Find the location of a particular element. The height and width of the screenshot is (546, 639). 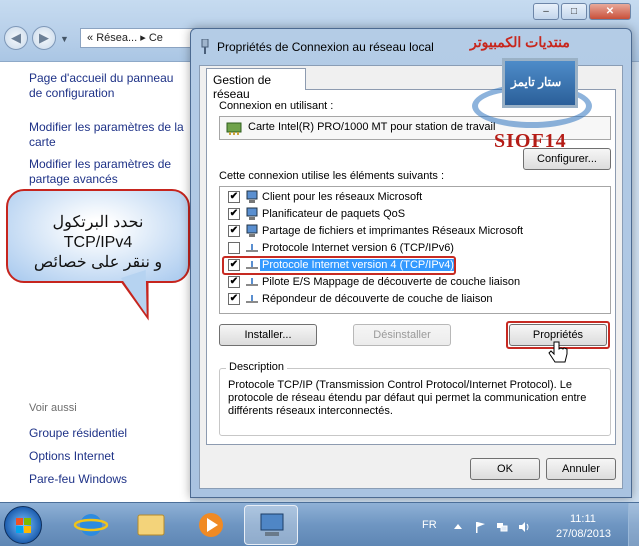

explorer-taskbar-button is located at coordinates (151, 525).